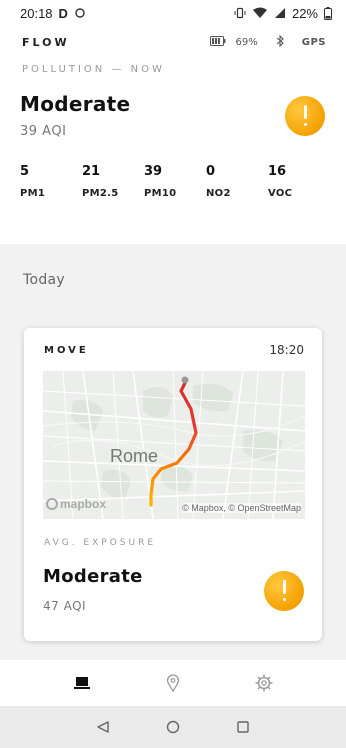  Describe the element at coordinates (218, 193) in the screenshot. I see `metric-name: NO2` at that location.